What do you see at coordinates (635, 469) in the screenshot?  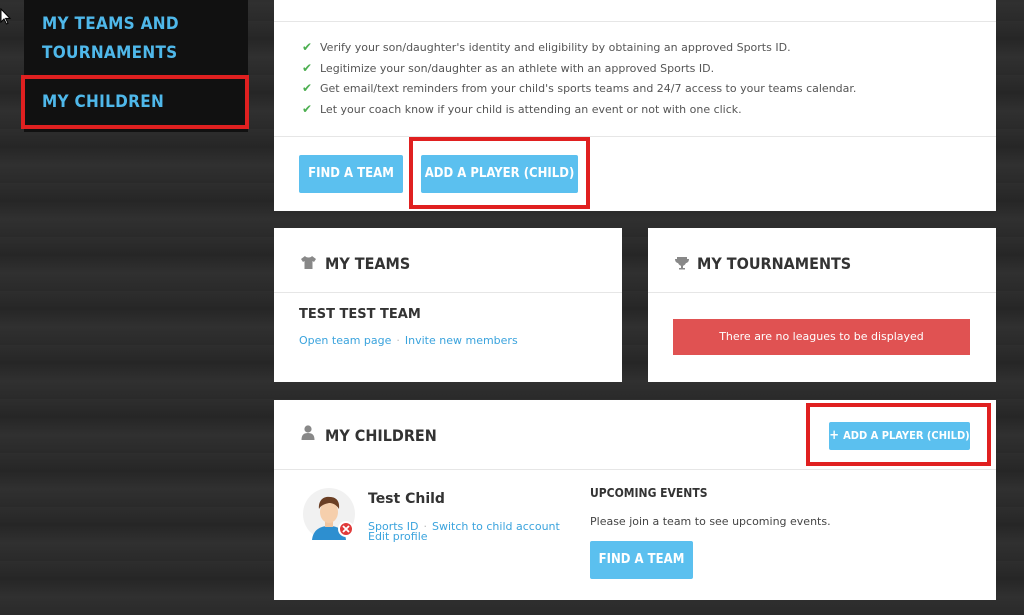 I see `my-children-divider` at bounding box center [635, 469].